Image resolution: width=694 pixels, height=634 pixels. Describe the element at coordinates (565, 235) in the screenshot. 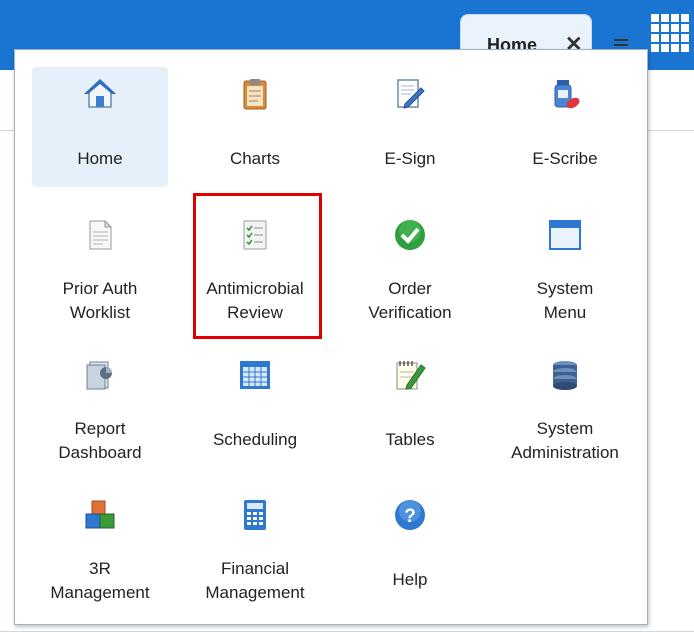

I see `window-icon` at that location.